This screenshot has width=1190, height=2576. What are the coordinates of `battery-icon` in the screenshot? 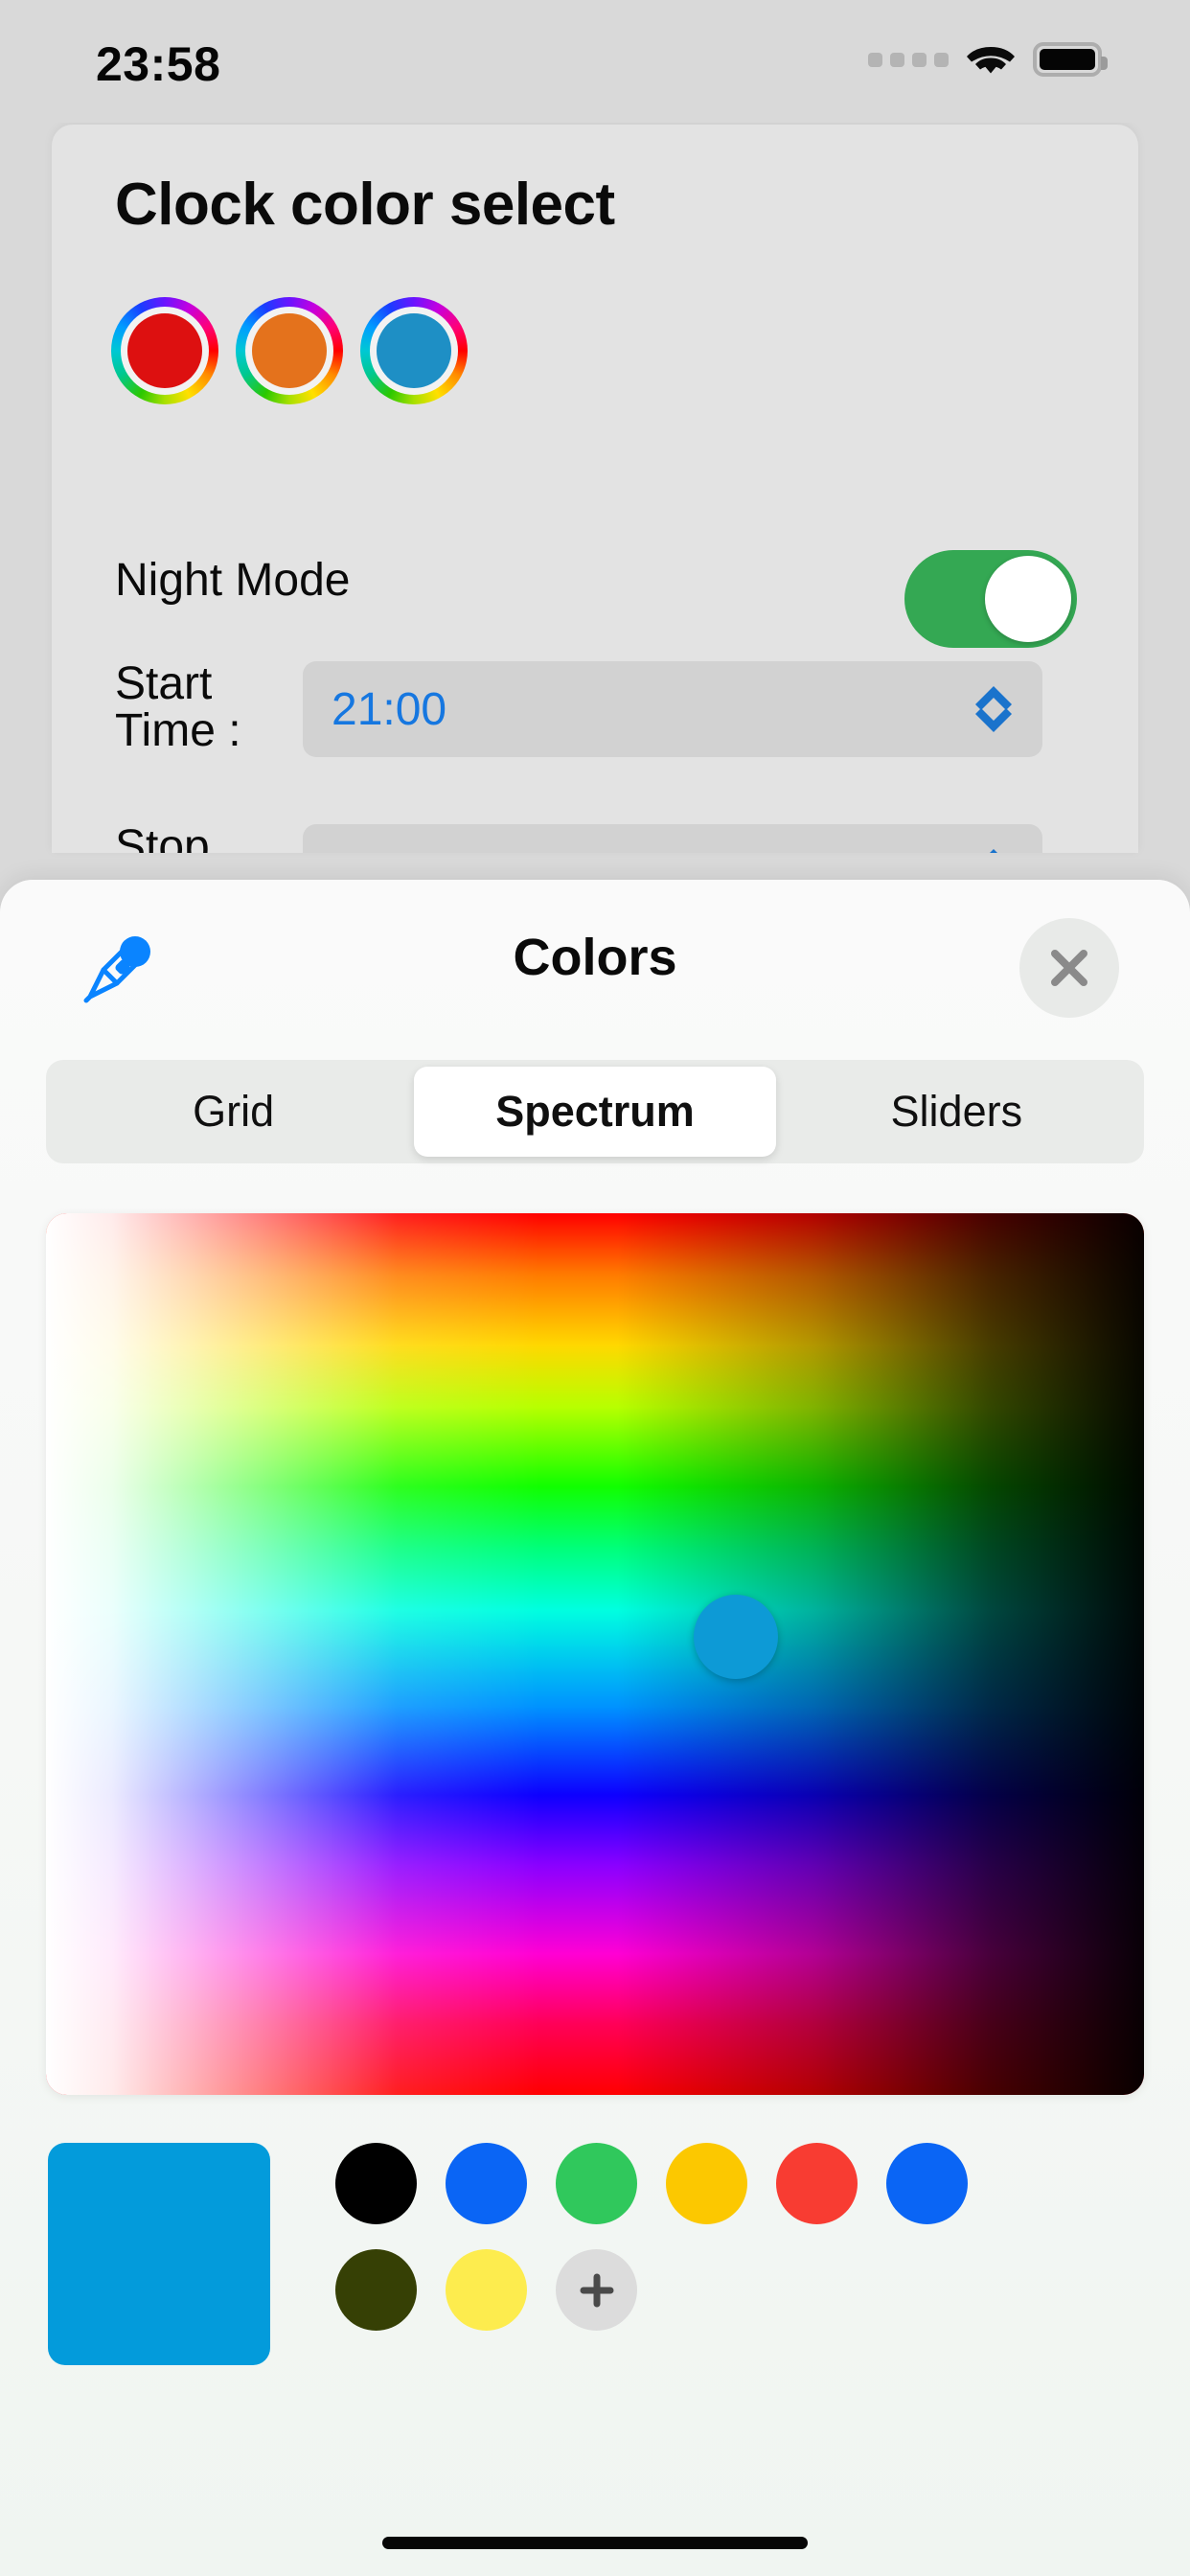 It's located at (1070, 59).